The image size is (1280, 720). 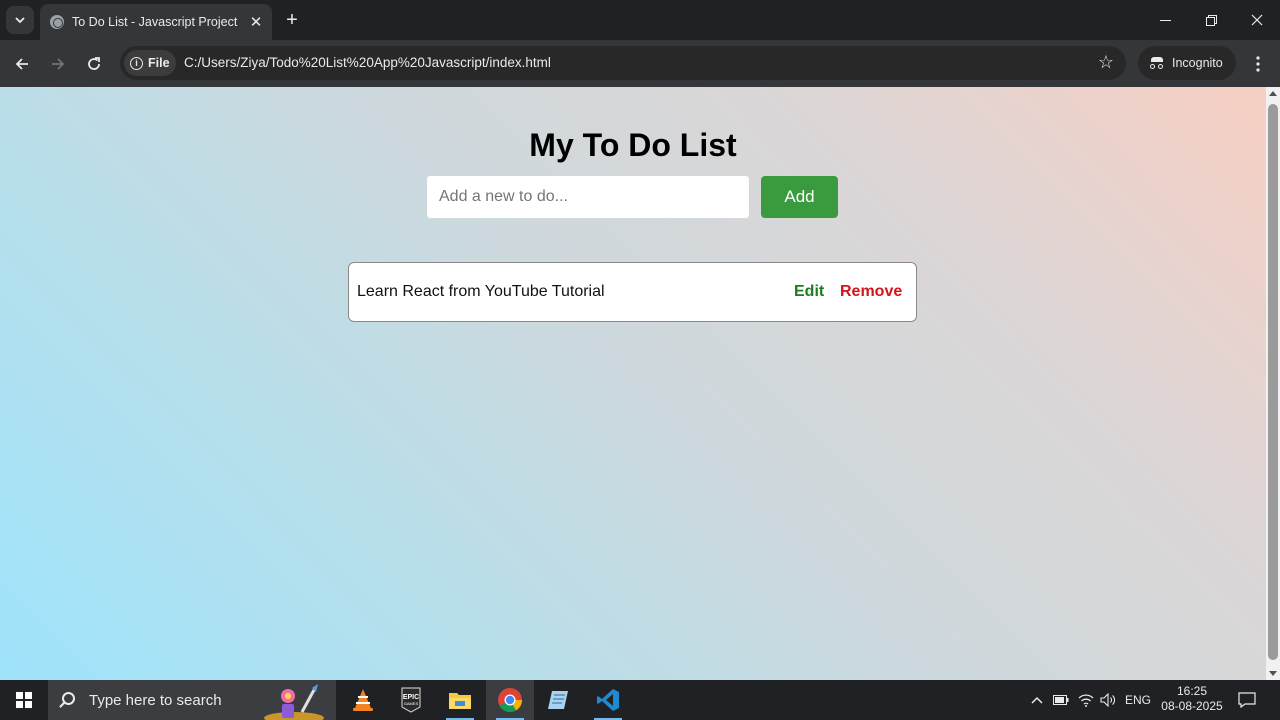 I want to click on incognito-label: Incognito, so click(x=1197, y=63).